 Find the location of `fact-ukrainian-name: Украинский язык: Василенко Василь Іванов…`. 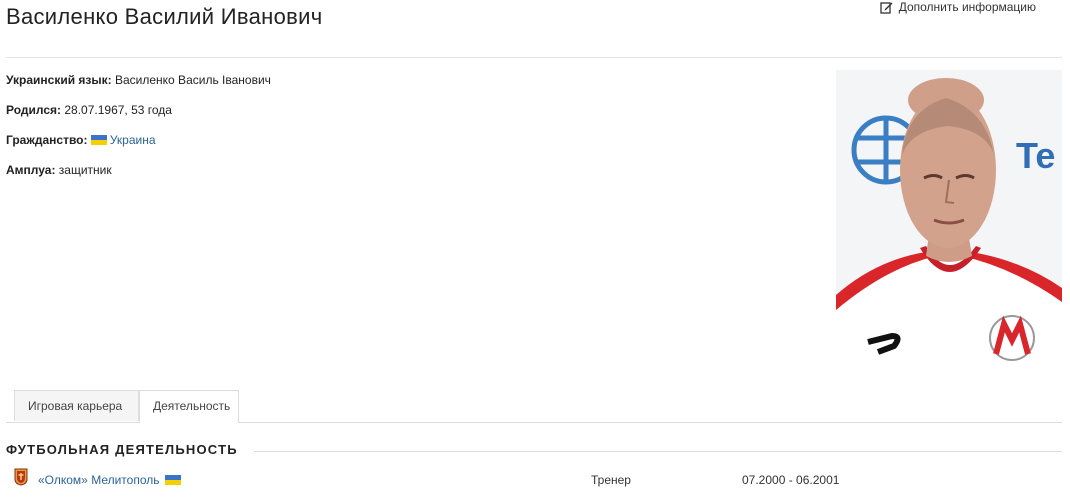

fact-ukrainian-name: Украинский язык: Василенко Василь Іванов… is located at coordinates (138, 89).